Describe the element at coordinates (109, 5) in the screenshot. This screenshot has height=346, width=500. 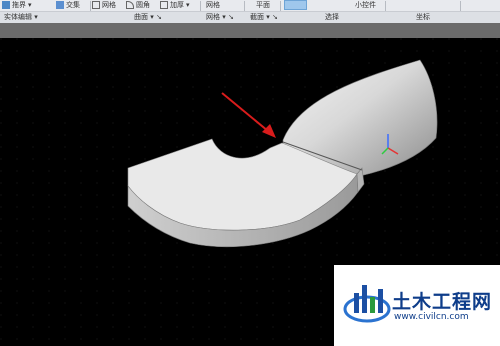
I see `mesh-label: 网格` at that location.